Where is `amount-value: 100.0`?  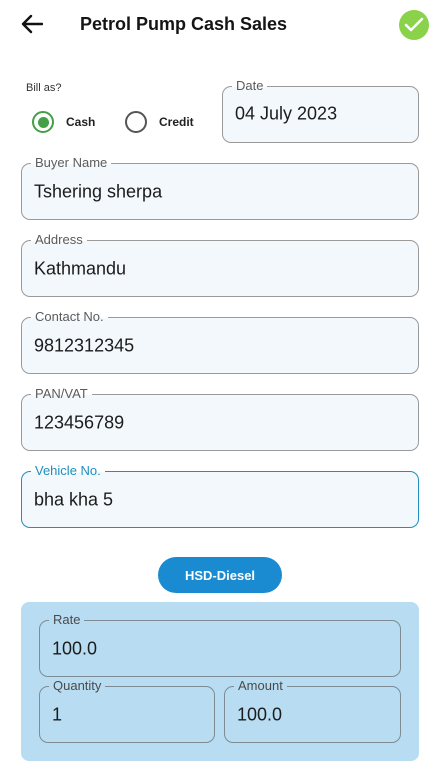
amount-value: 100.0 is located at coordinates (260, 714).